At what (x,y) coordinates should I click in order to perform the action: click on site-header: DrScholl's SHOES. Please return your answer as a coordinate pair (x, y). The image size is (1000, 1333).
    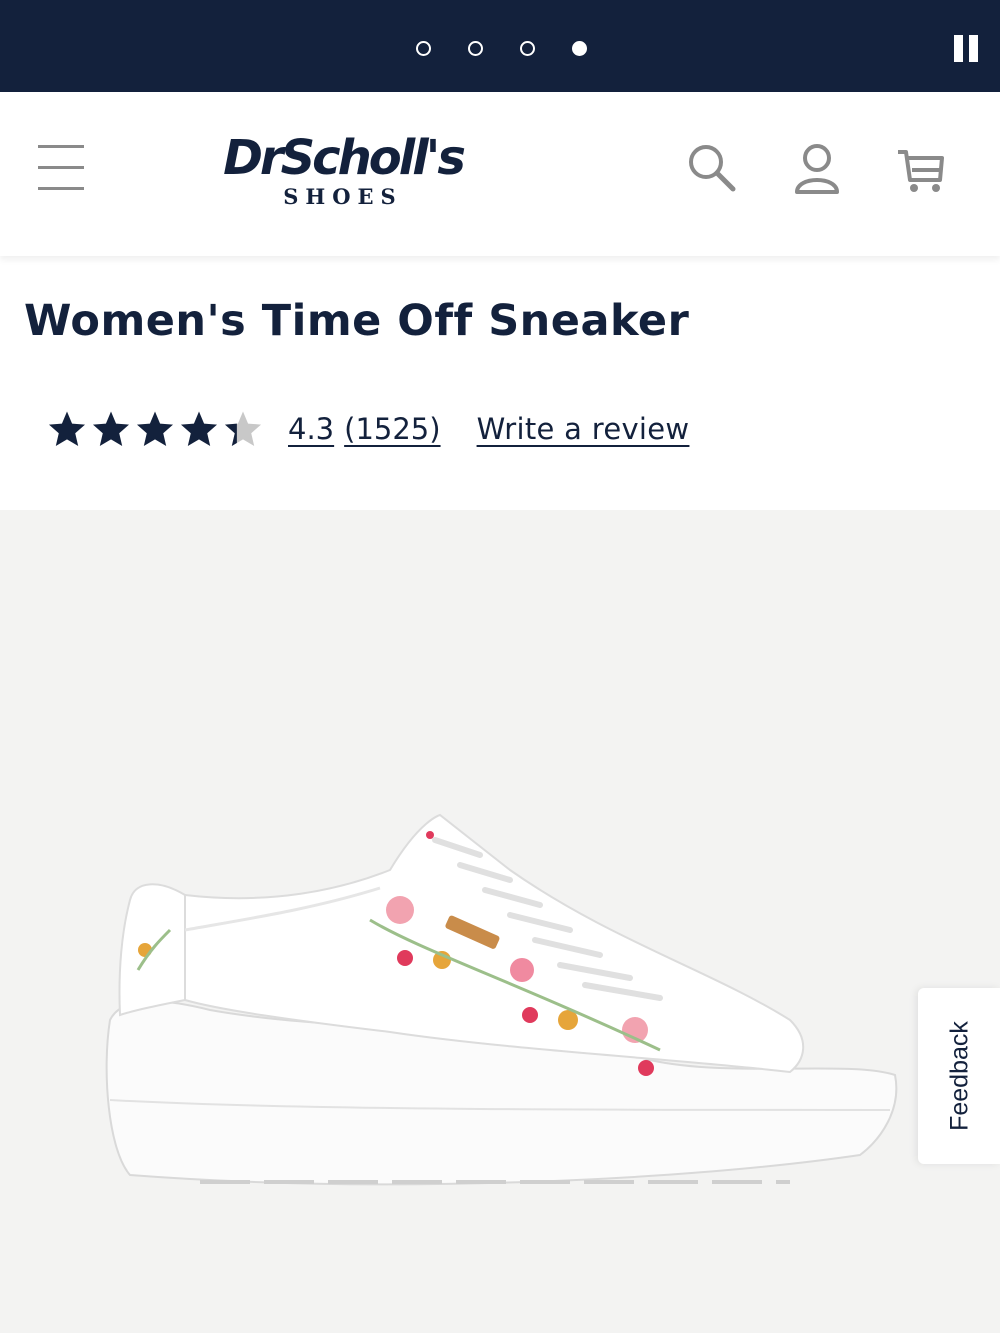
    Looking at the image, I should click on (500, 174).